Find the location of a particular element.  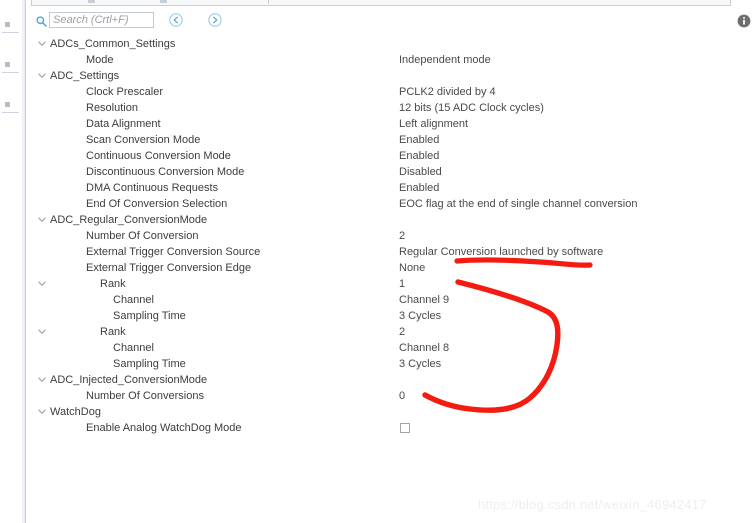

watermark: https://blog.csdn.net/weixin_46942417 is located at coordinates (592, 504).